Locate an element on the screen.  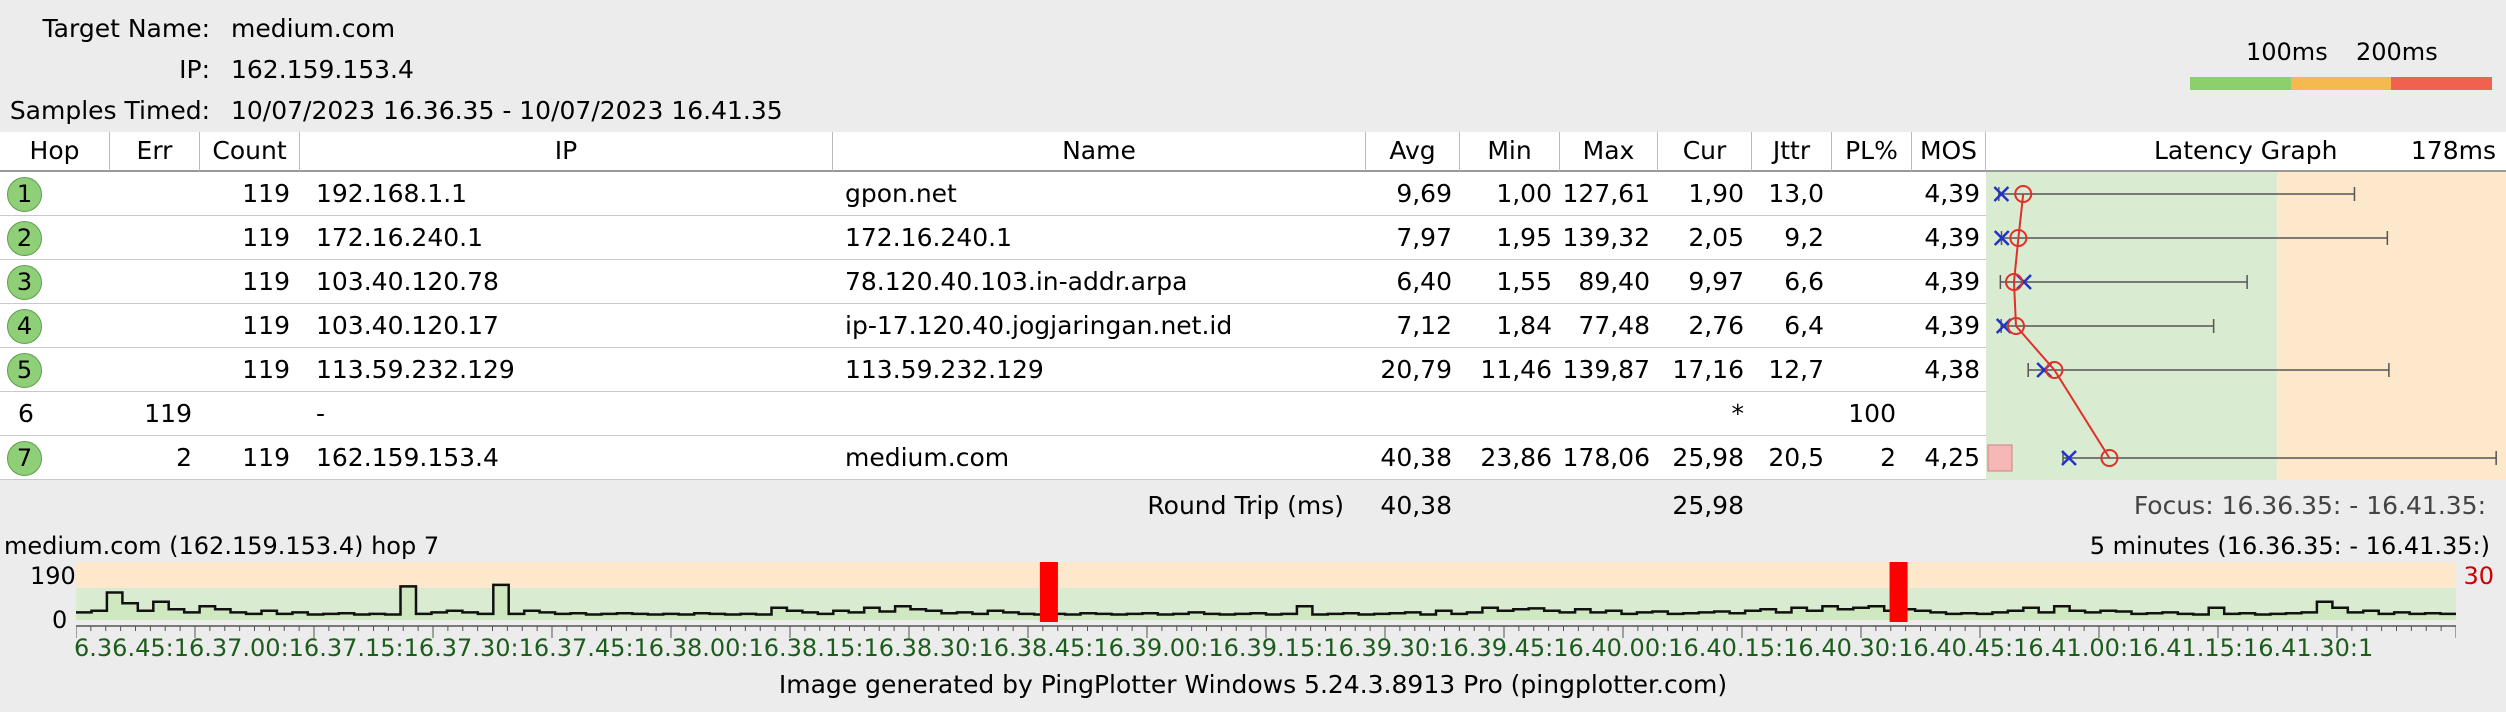
cell-max is located at coordinates (1605, 413).